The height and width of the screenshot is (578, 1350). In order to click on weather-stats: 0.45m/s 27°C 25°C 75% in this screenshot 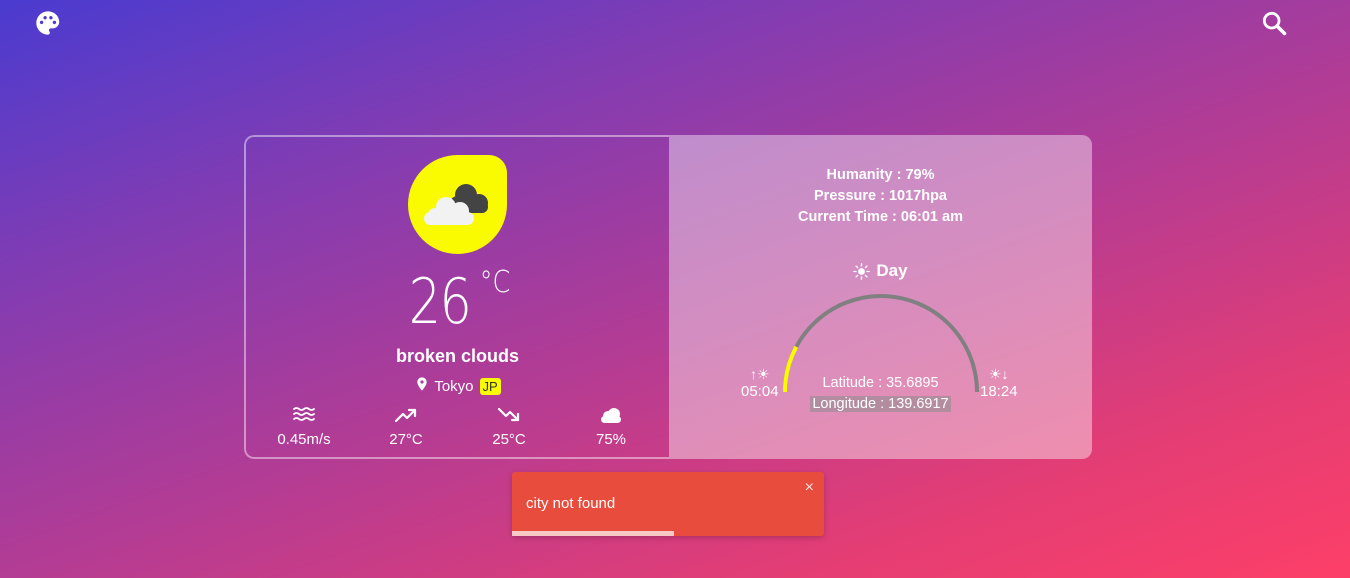, I will do `click(457, 430)`.